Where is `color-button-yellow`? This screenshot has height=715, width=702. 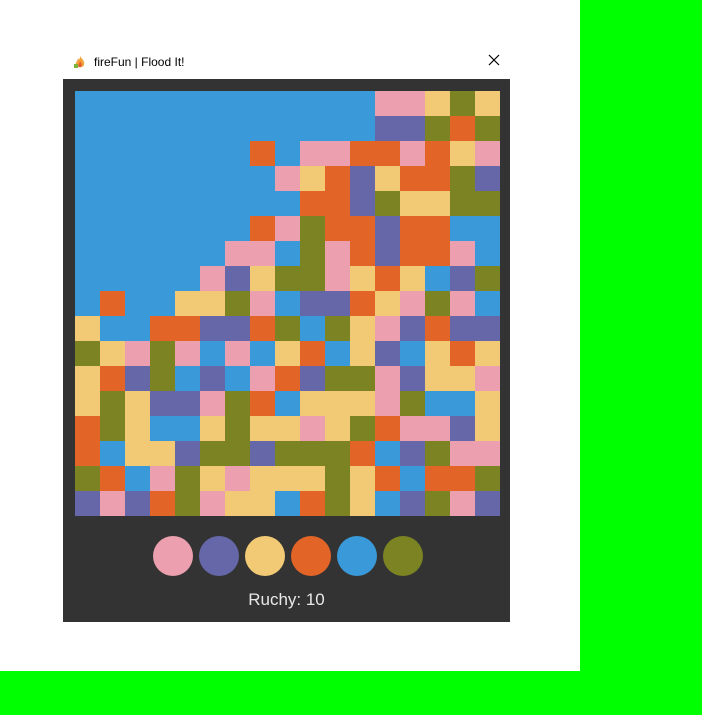 color-button-yellow is located at coordinates (265, 556).